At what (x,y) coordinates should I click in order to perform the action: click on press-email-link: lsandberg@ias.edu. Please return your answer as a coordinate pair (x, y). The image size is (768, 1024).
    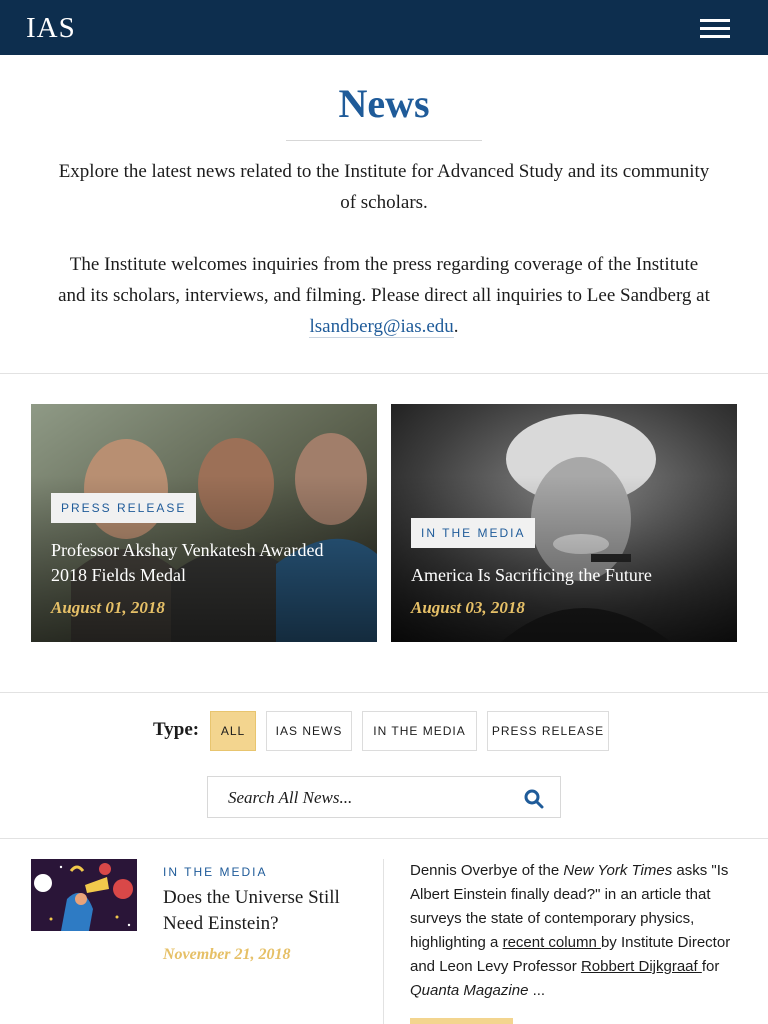
    Looking at the image, I should click on (381, 327).